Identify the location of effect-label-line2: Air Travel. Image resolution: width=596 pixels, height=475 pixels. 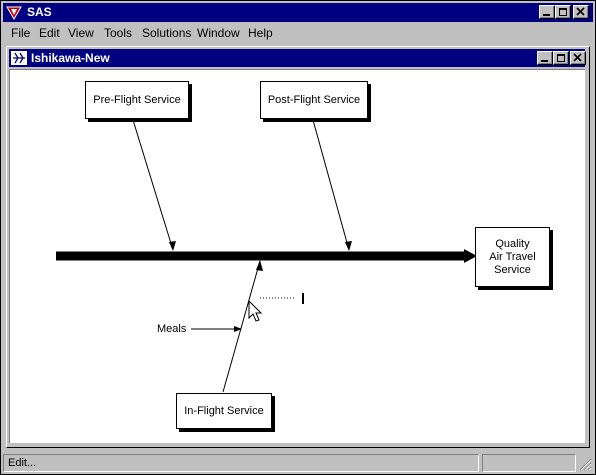
(512, 256).